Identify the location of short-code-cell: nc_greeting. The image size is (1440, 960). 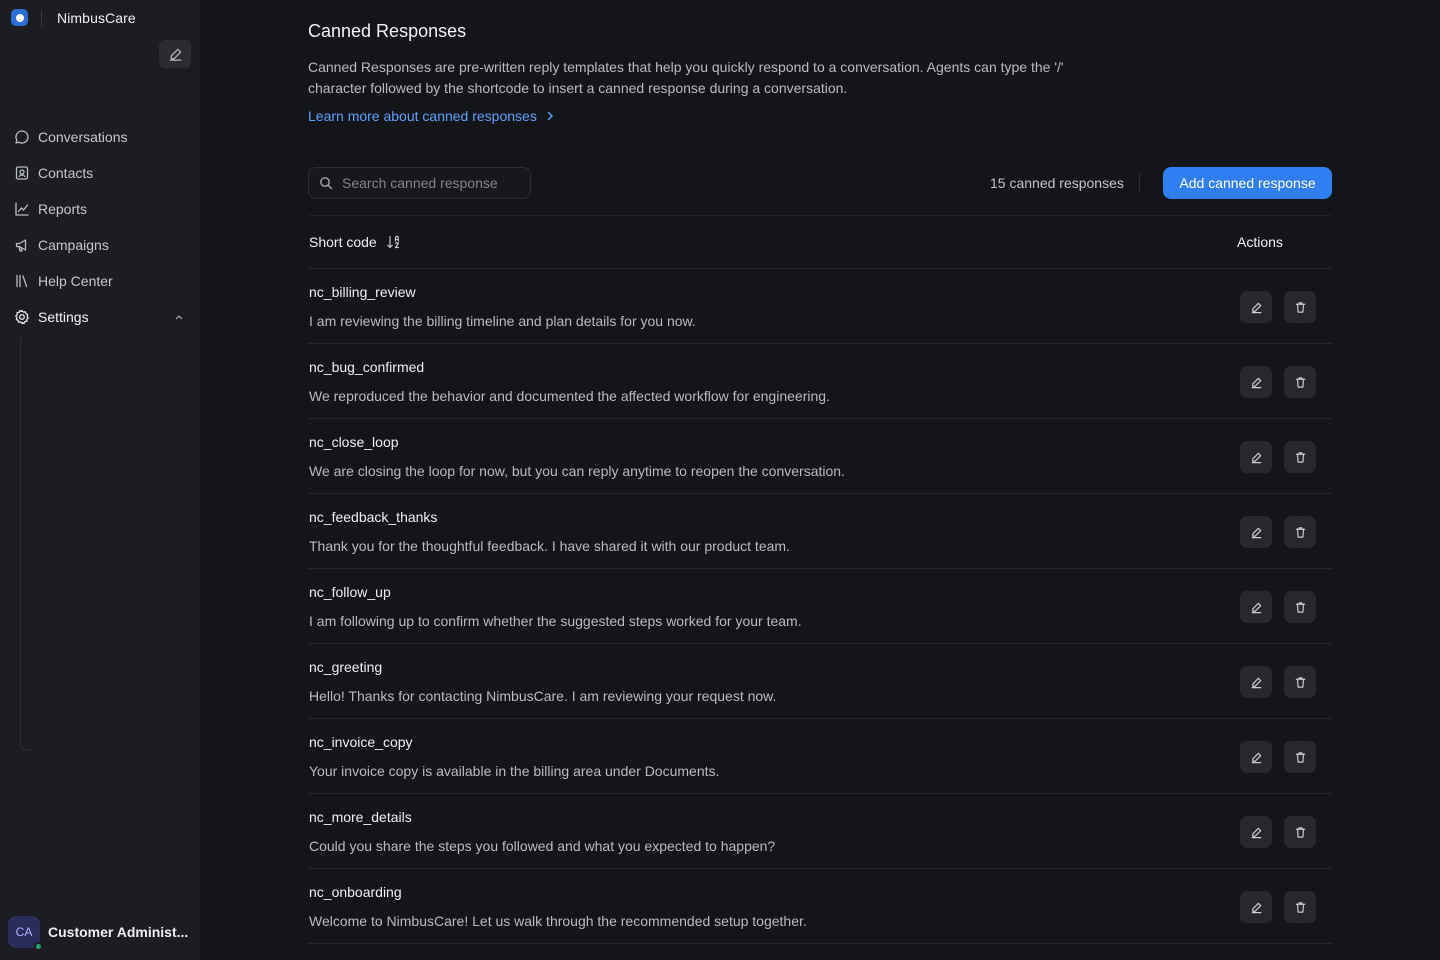
(346, 667).